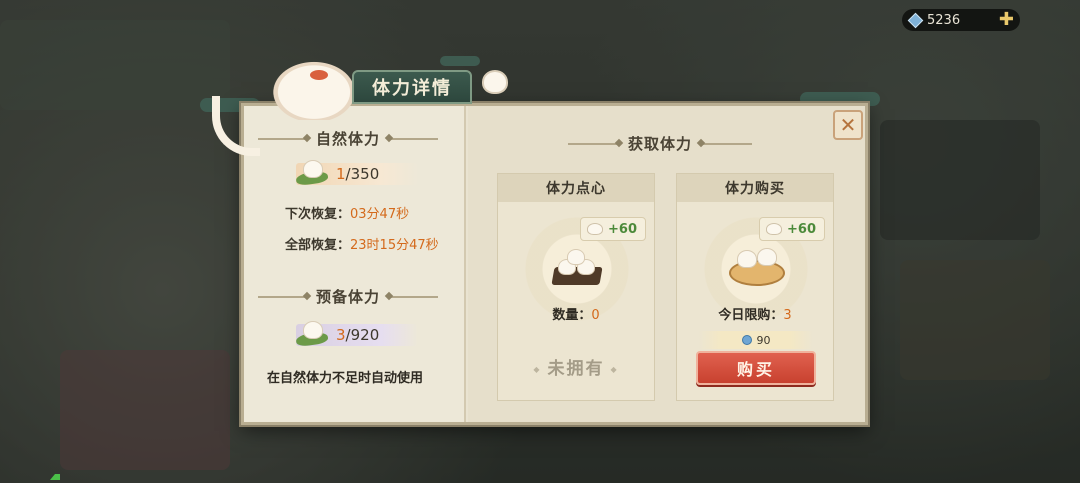 The height and width of the screenshot is (483, 1080). I want to click on steamer-basket-icon, so click(757, 265).